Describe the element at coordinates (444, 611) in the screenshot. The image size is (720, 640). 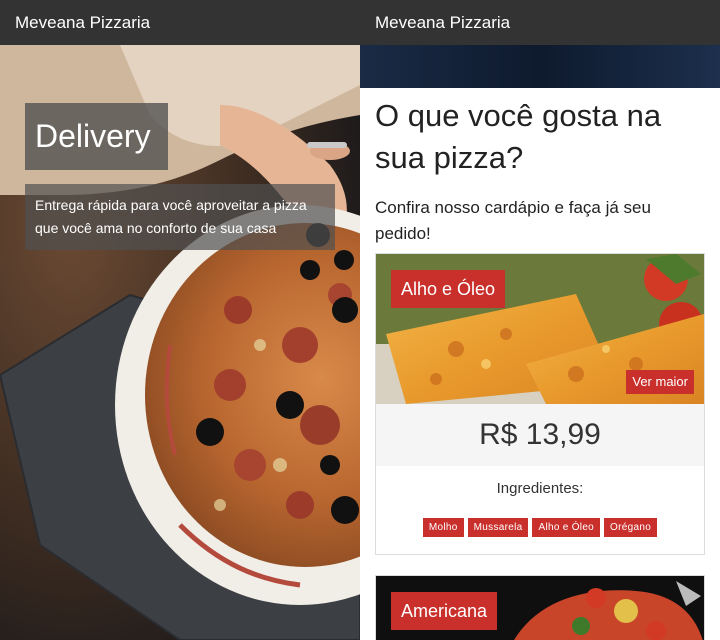
I see `product-name-badge: Americana` at that location.